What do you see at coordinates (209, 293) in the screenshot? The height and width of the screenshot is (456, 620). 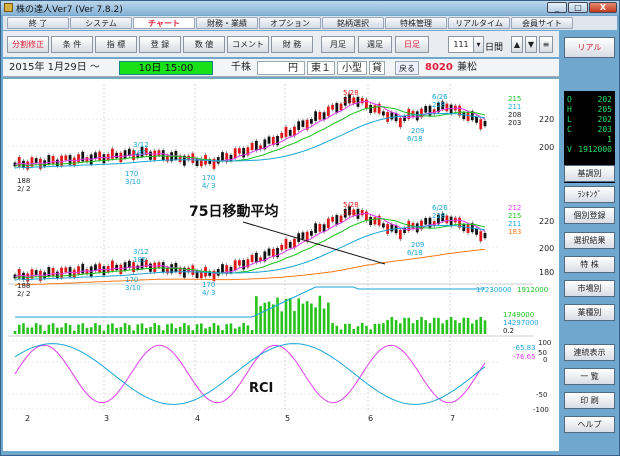 I see `lo3-date-label-b: 4/ 3` at bounding box center [209, 293].